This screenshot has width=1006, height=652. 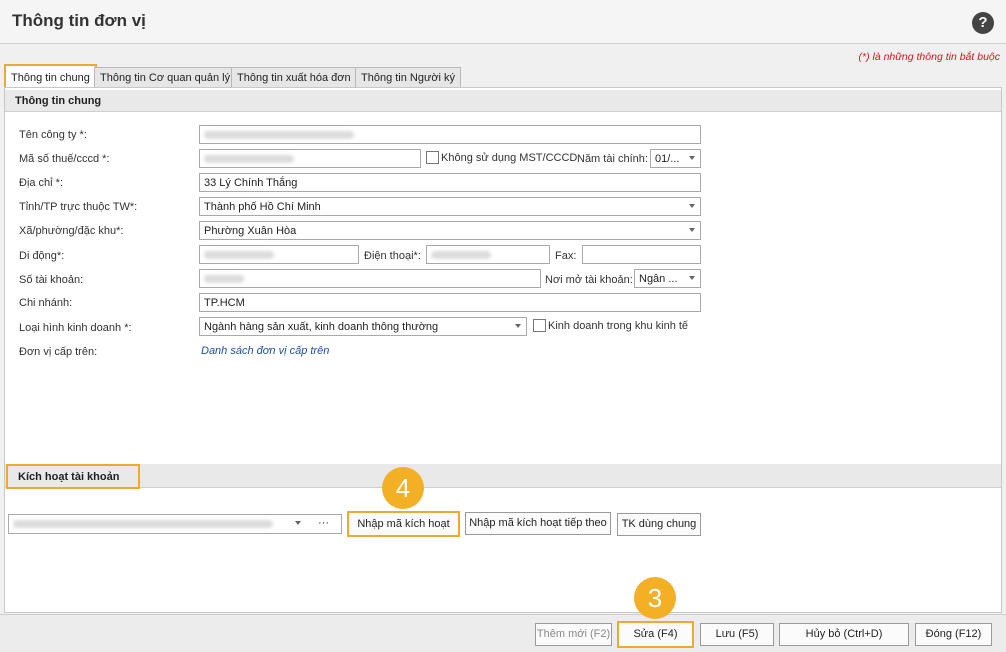 I want to click on parent-unit-link: Danh sách đơn vị cấp trên, so click(x=265, y=351).